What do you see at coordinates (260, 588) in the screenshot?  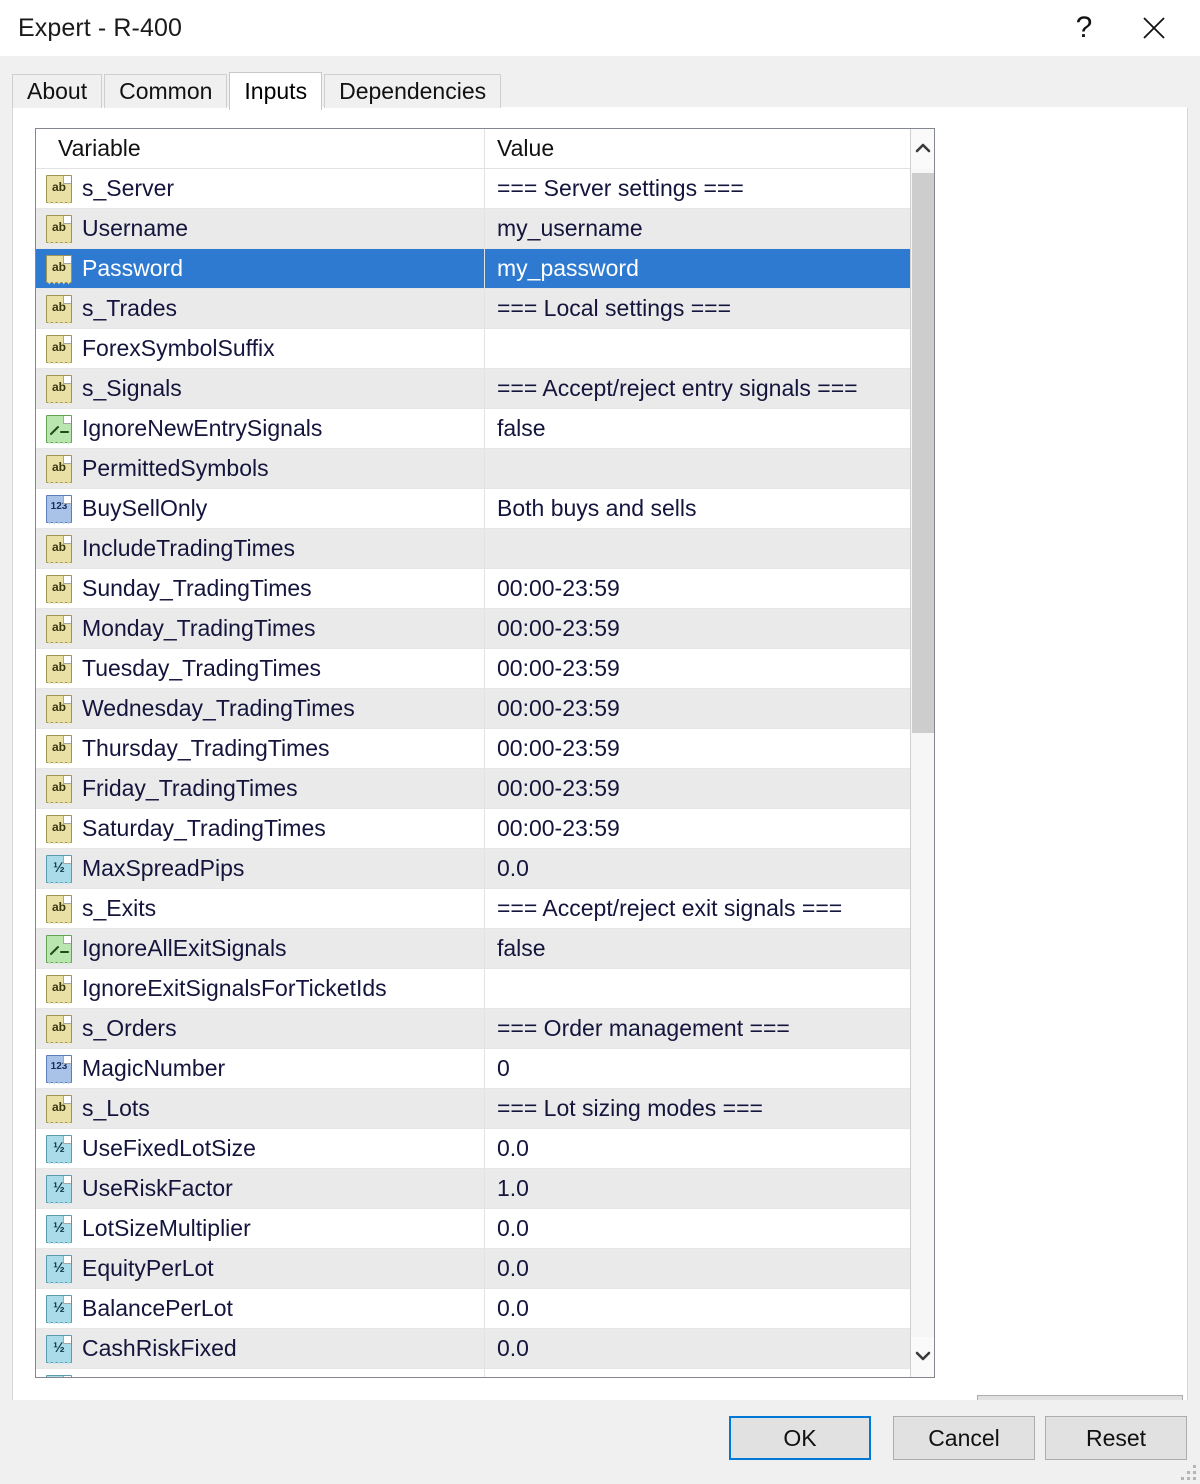 I see `variable-cell: ab Sunday_TradingTimes` at bounding box center [260, 588].